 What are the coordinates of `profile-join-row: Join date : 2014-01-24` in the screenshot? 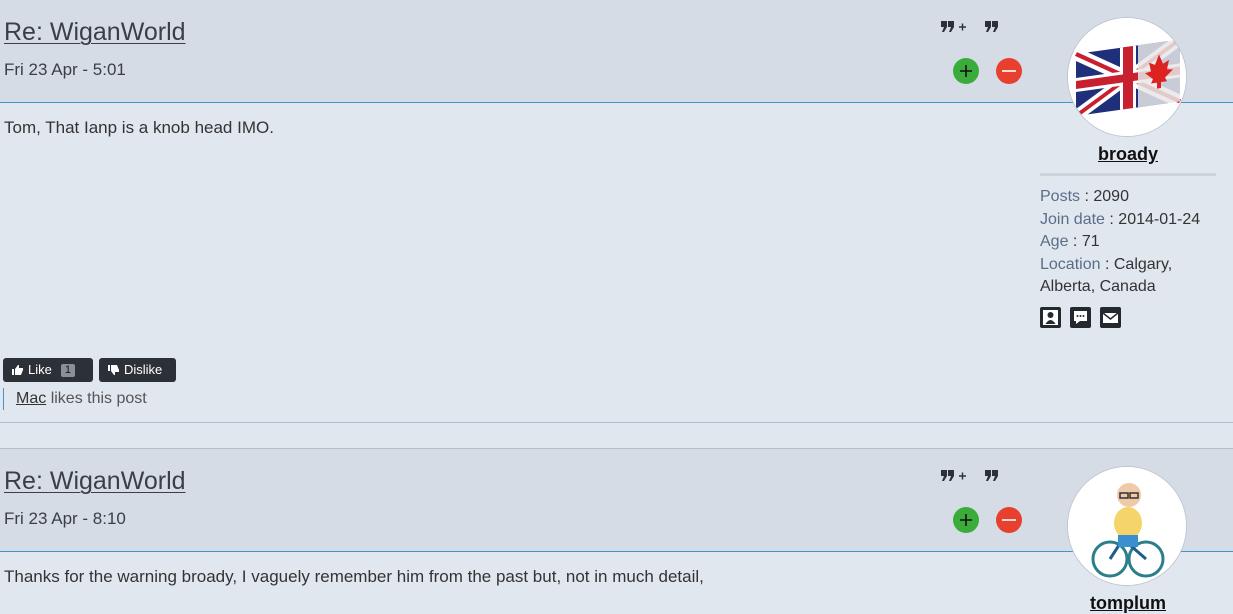 It's located at (1135, 220).